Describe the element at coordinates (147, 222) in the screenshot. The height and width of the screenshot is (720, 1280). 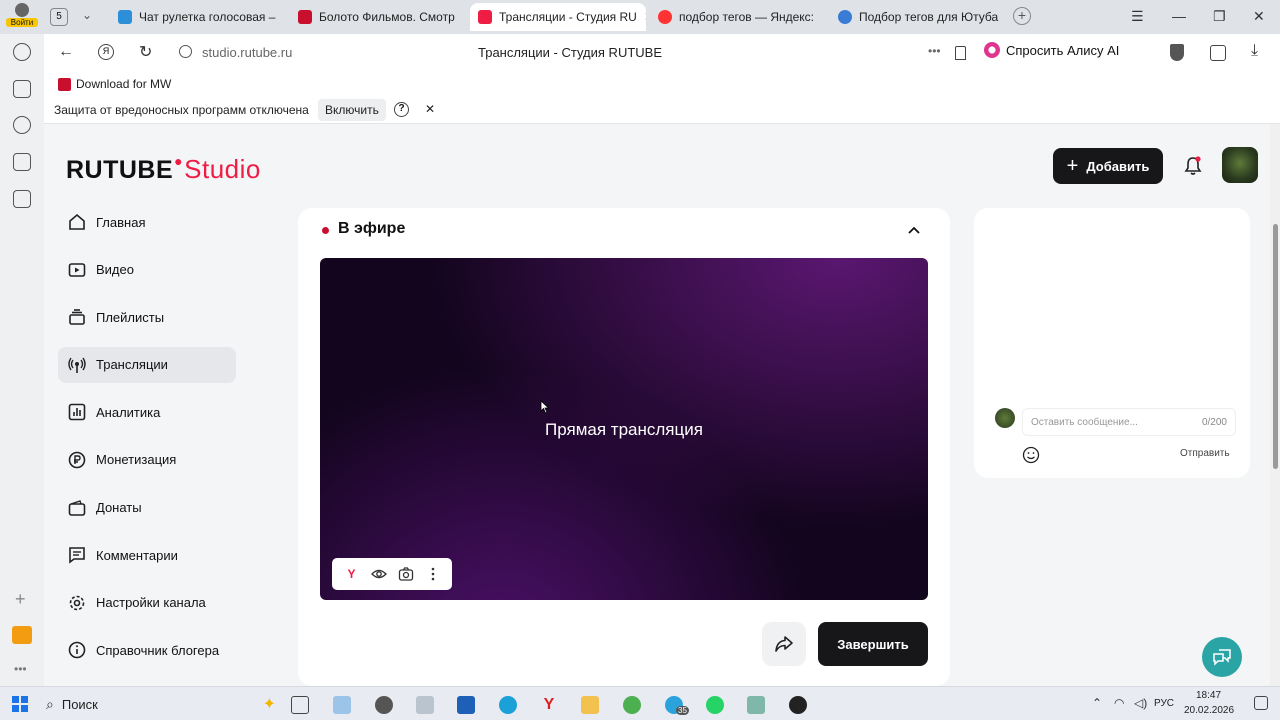
I see `nav-item-home: Главная` at that location.